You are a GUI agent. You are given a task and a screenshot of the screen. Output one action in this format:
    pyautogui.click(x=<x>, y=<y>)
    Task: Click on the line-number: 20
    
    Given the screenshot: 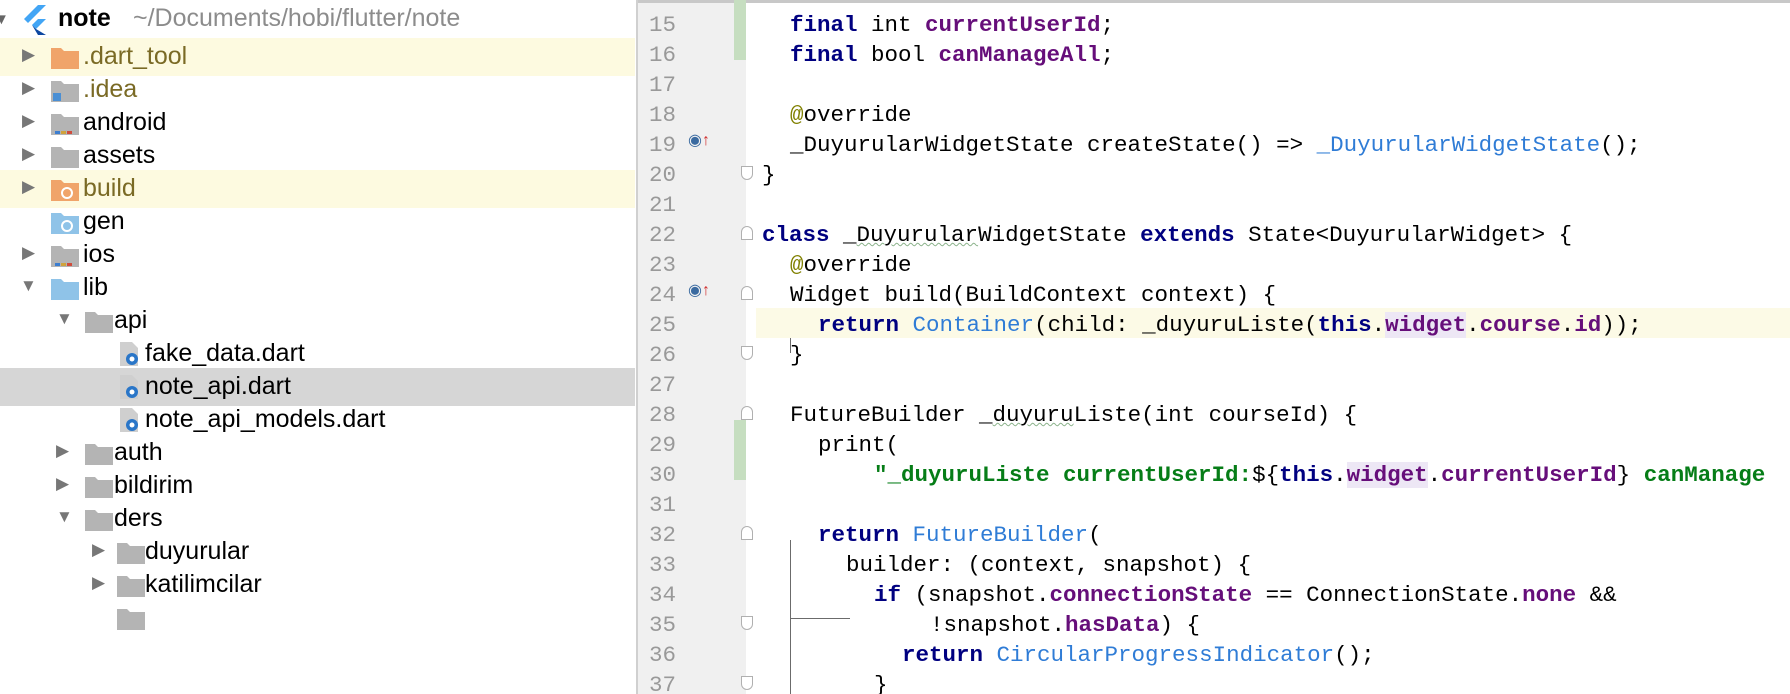 What is the action you would take?
    pyautogui.click(x=662, y=175)
    